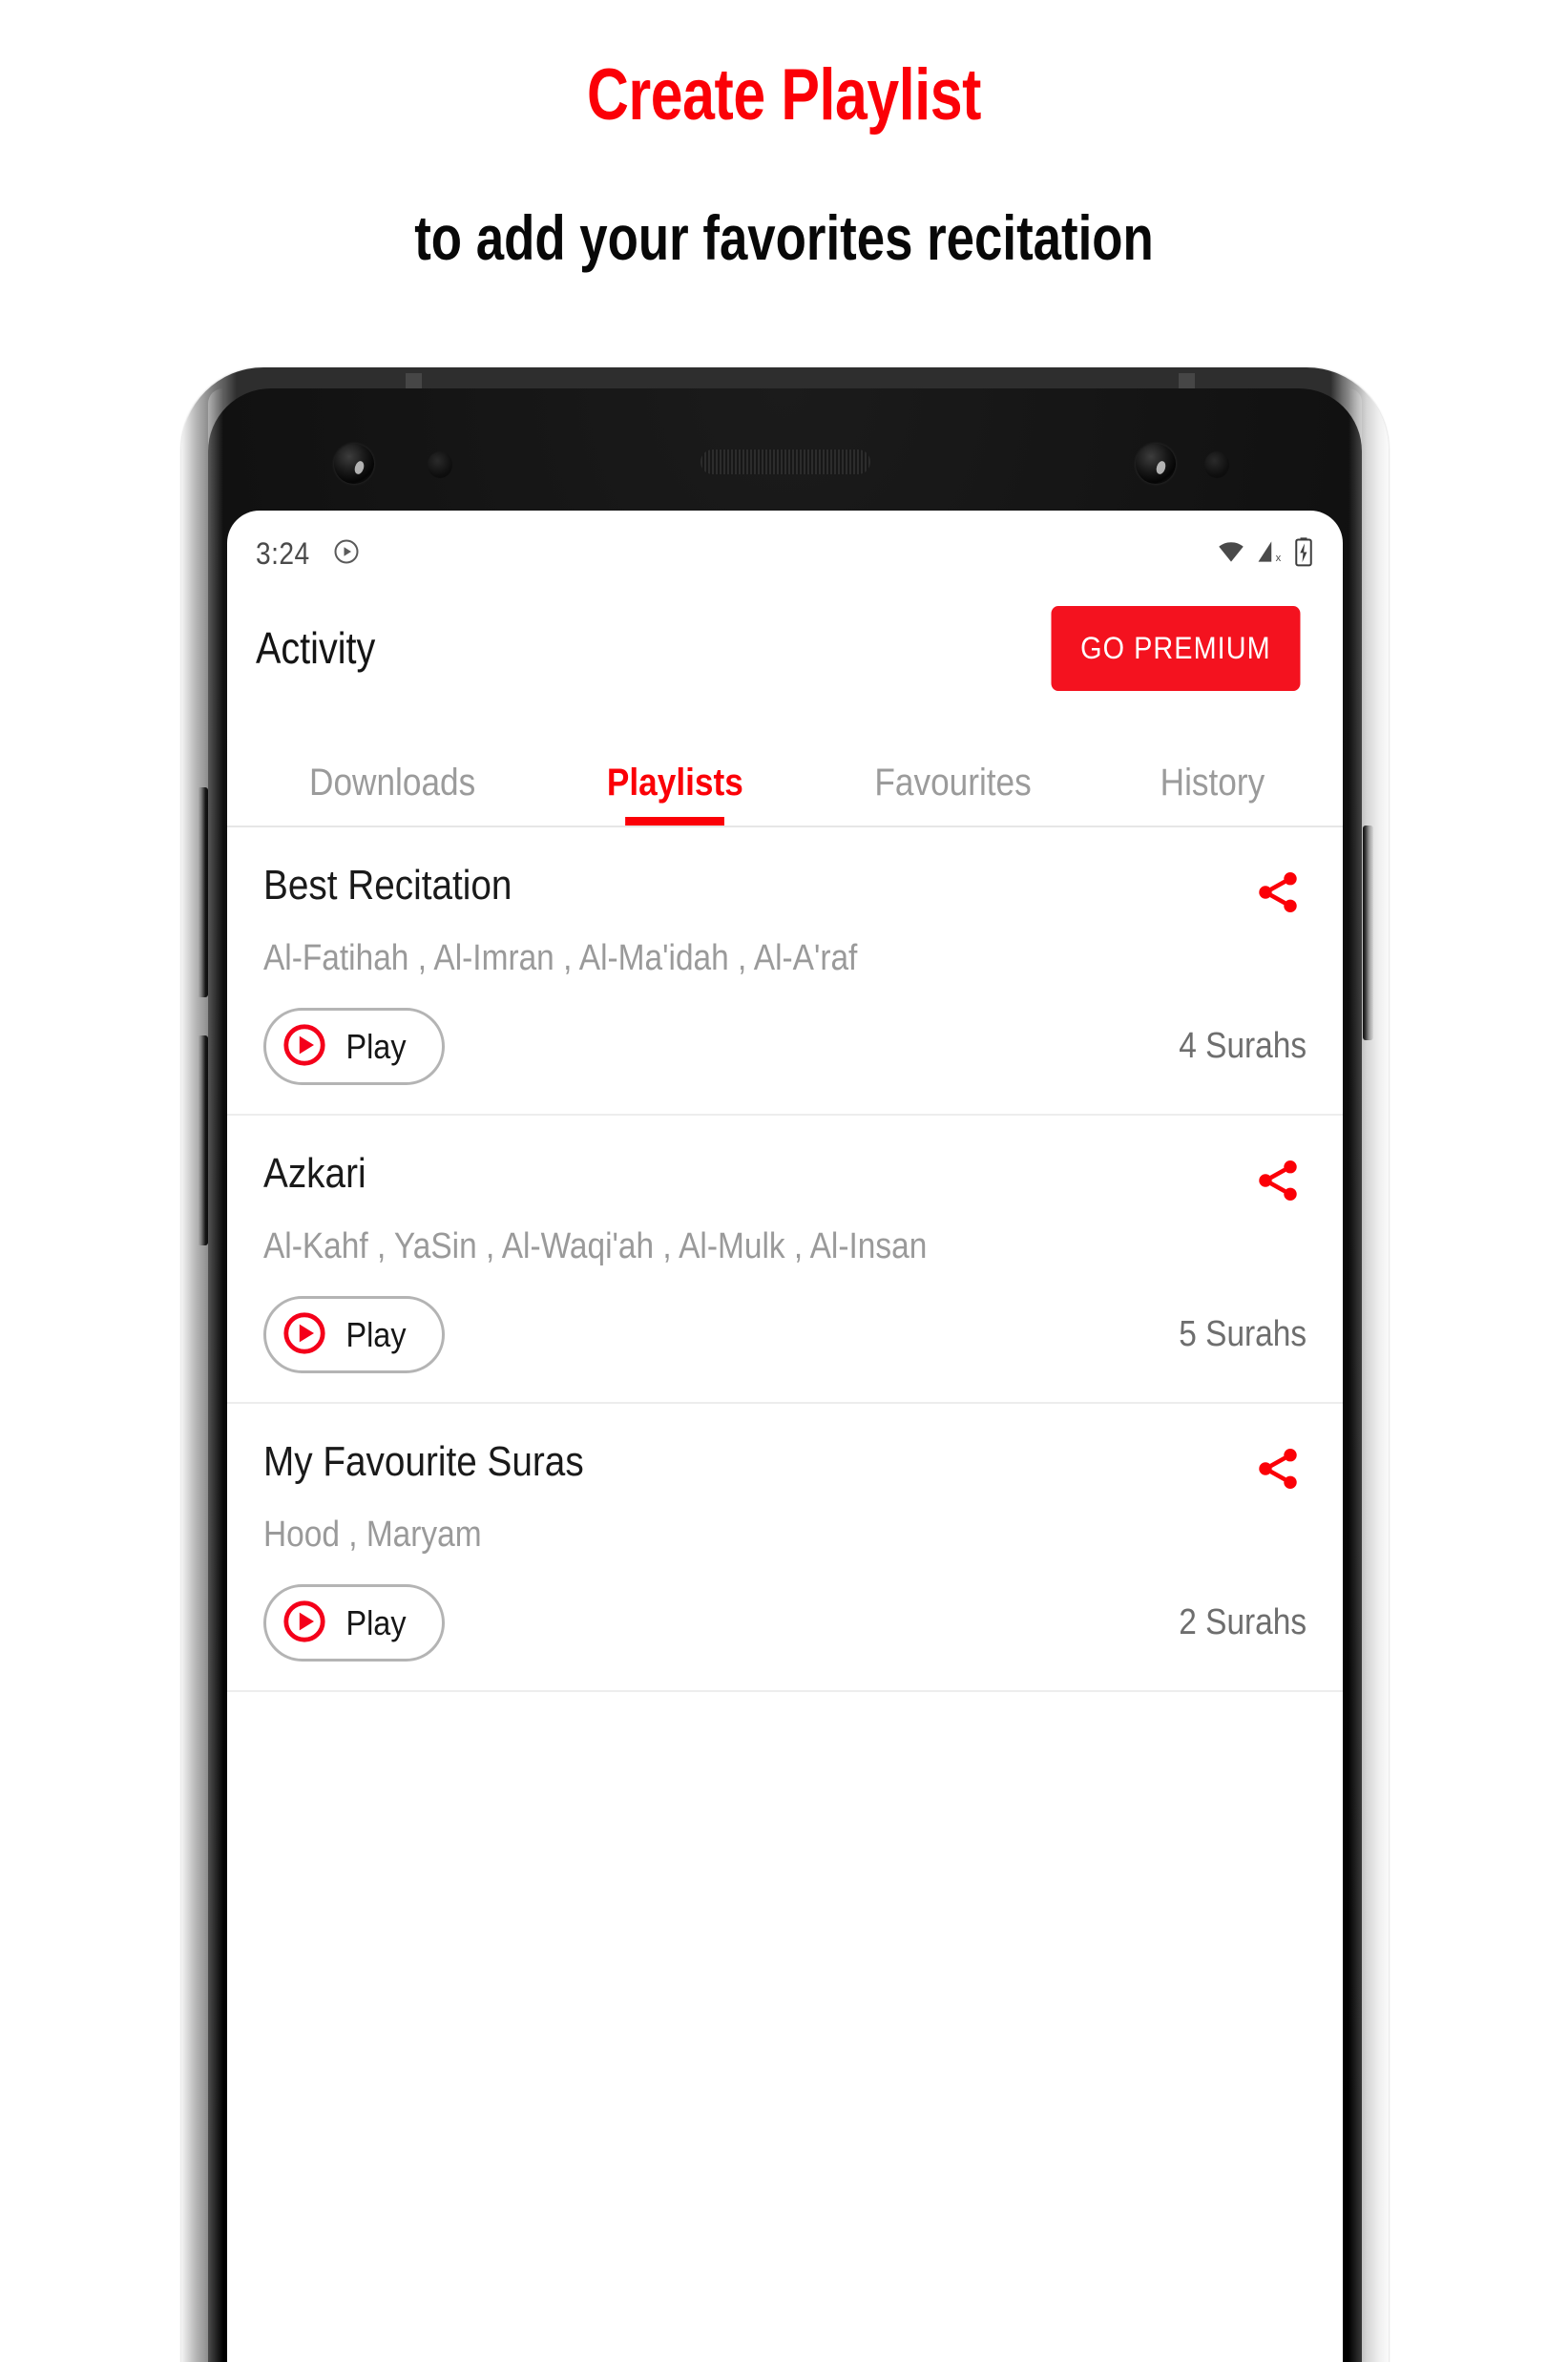  What do you see at coordinates (784, 95) in the screenshot?
I see `page-headline: Create Playlist` at bounding box center [784, 95].